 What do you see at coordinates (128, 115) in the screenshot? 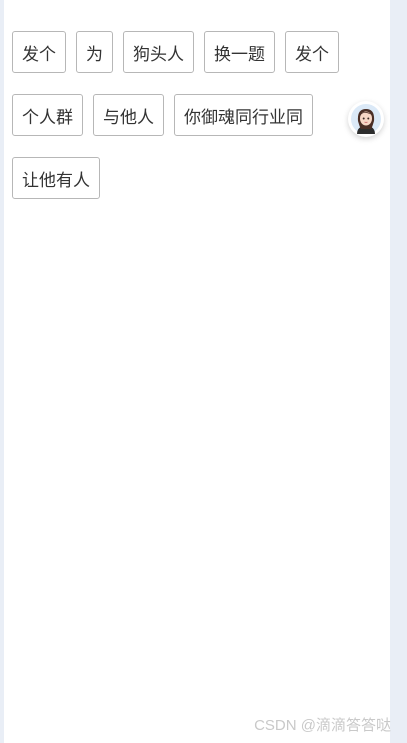
I see `tag-button: 与他人` at bounding box center [128, 115].